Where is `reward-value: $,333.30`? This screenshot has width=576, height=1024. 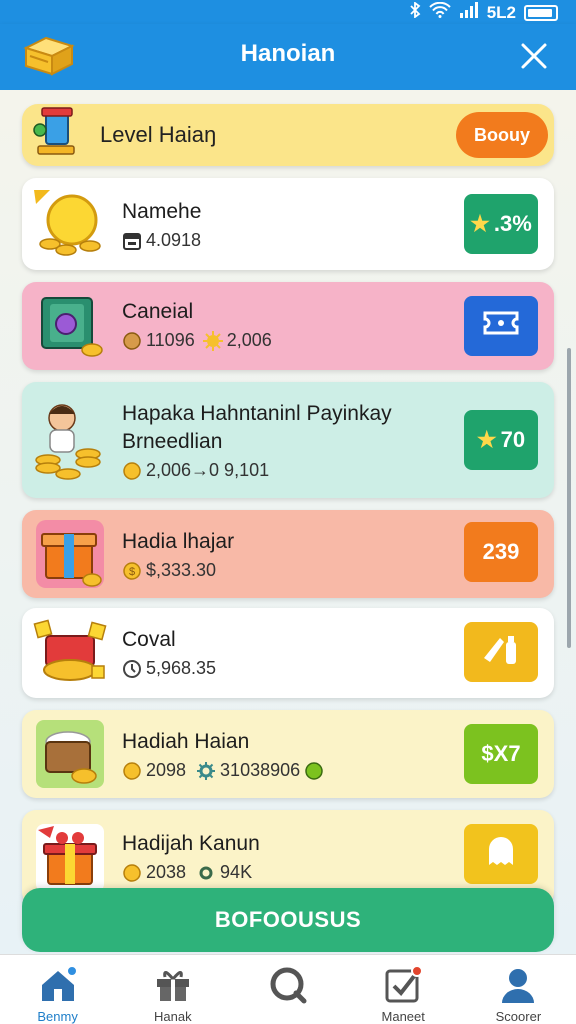 reward-value: $,333.30 is located at coordinates (181, 570).